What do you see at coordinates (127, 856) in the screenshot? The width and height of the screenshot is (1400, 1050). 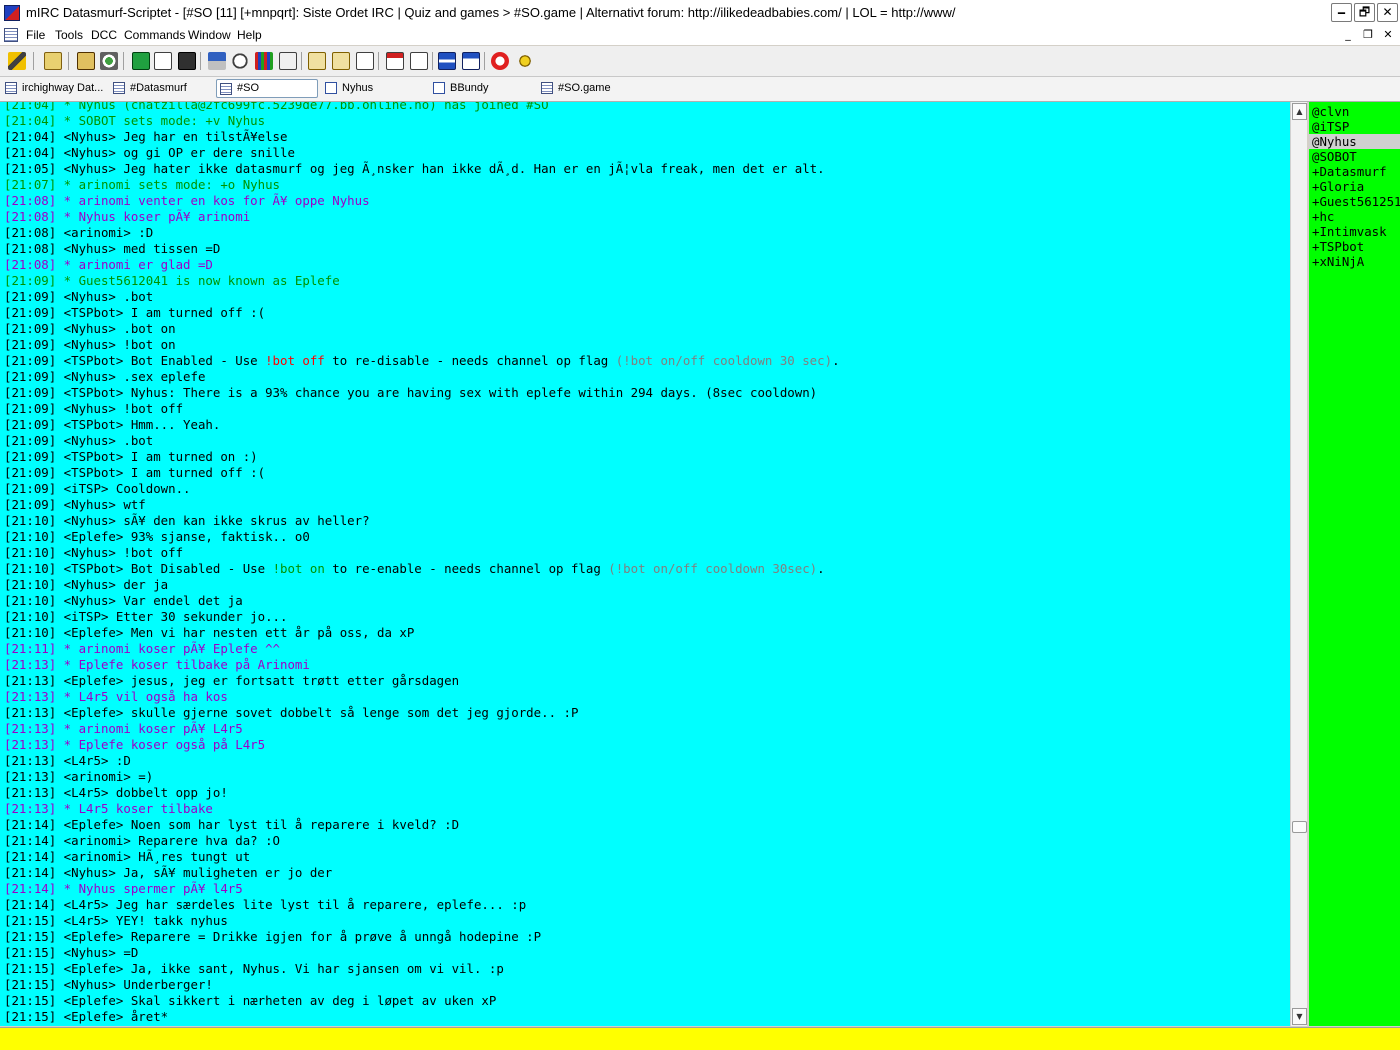 I see `chat-line: [21:14] <arinomi> HÃ¸res tungt ut` at bounding box center [127, 856].